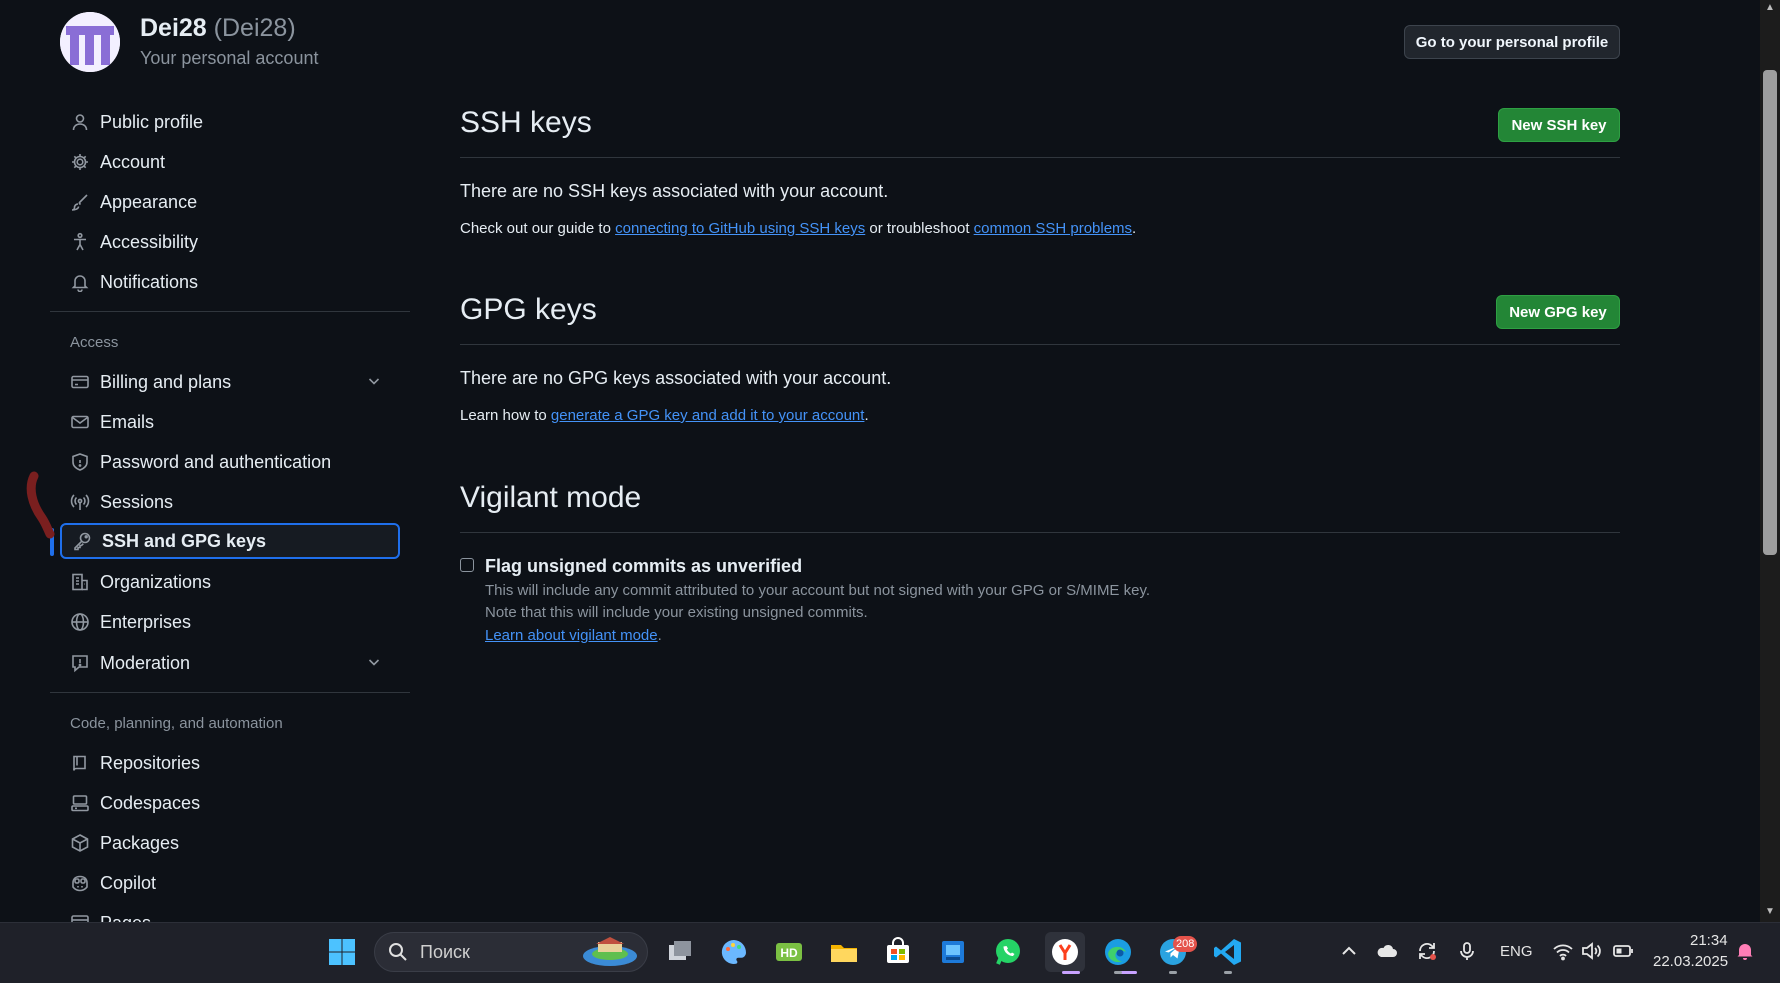 The image size is (1780, 983). I want to click on wifi-icon, so click(1563, 951).